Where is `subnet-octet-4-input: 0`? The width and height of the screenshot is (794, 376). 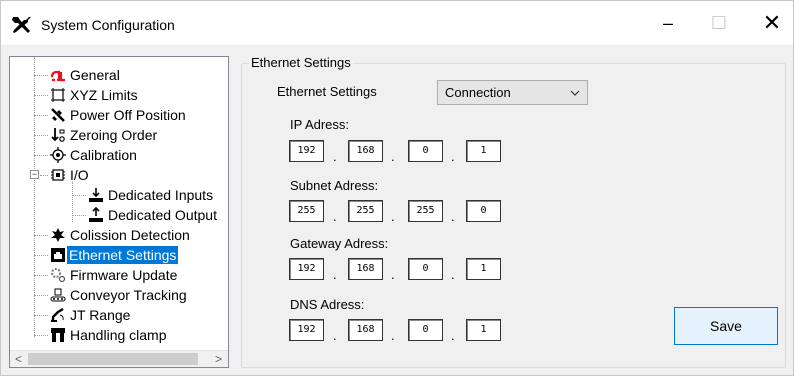
subnet-octet-4-input: 0 is located at coordinates (483, 211).